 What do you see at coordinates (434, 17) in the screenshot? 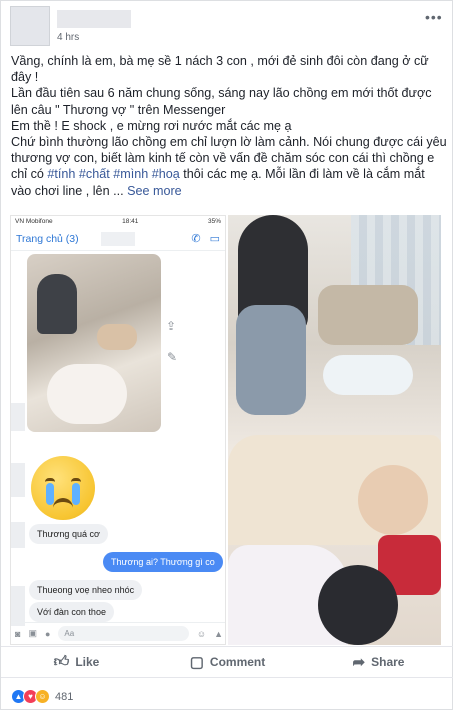
I see `more-options-icon: •••` at bounding box center [434, 17].